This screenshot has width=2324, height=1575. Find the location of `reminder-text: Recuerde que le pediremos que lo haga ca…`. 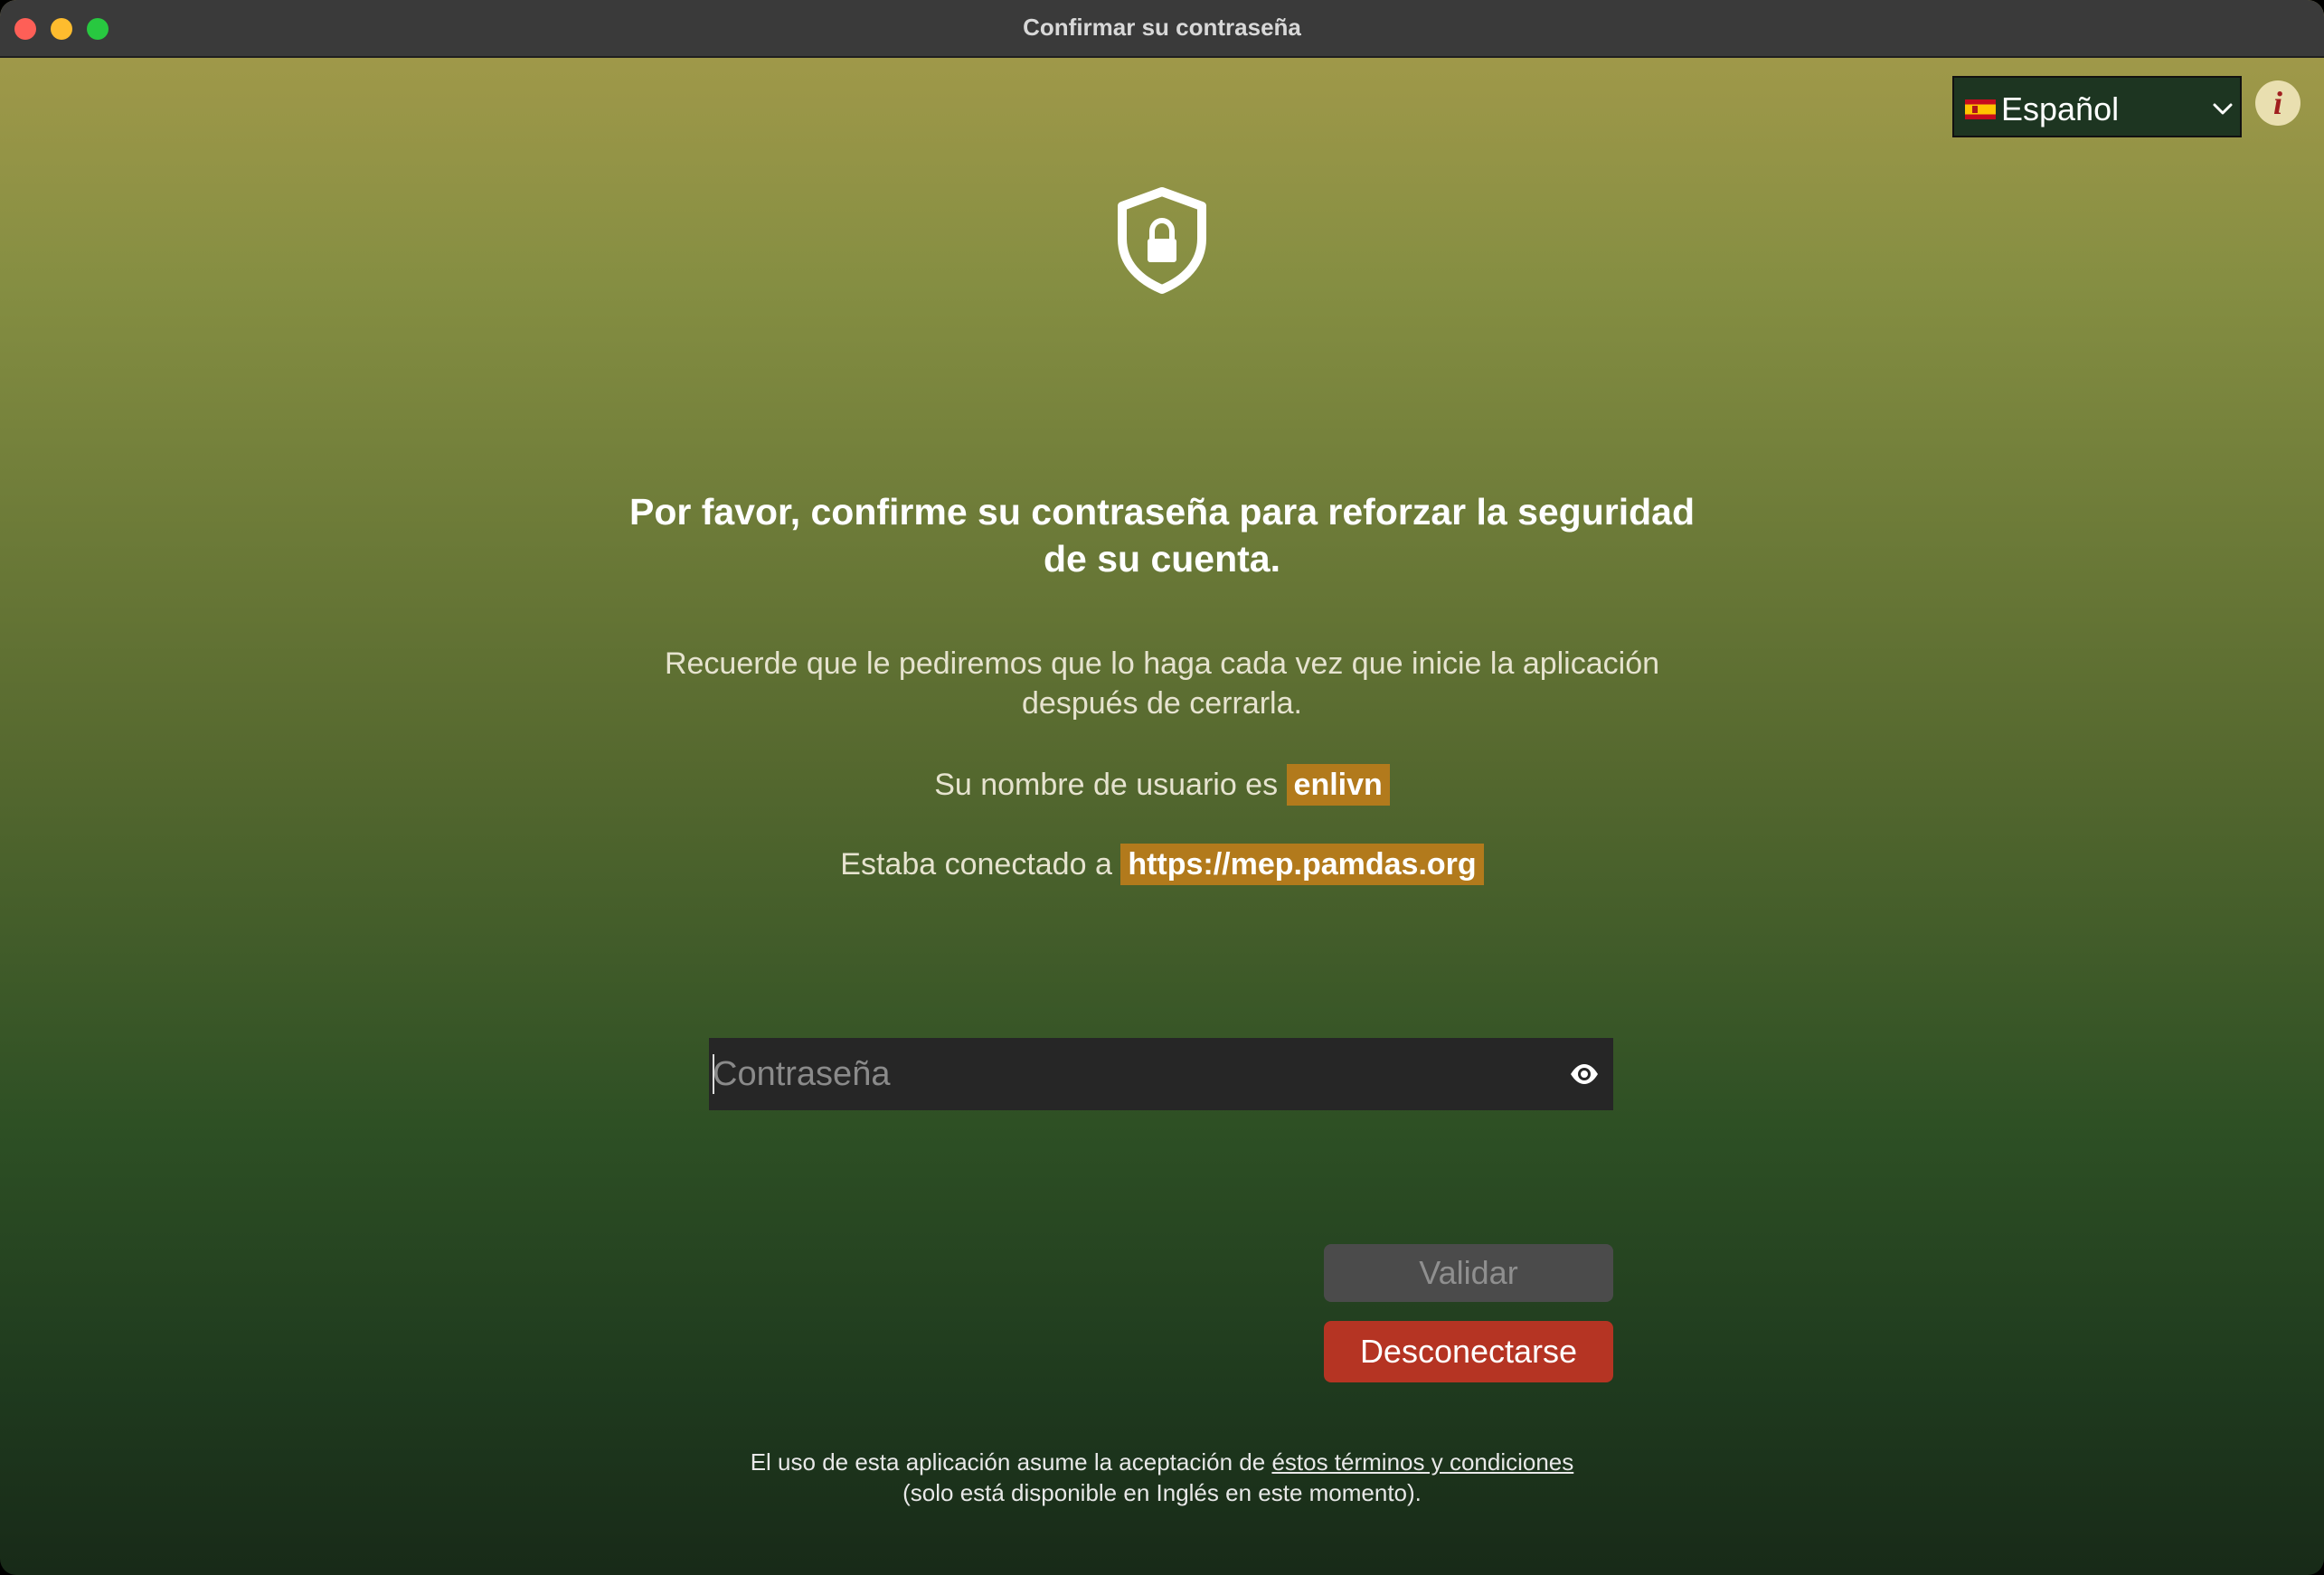

reminder-text: Recuerde que le pediremos que lo haga ca… is located at coordinates (1162, 683).